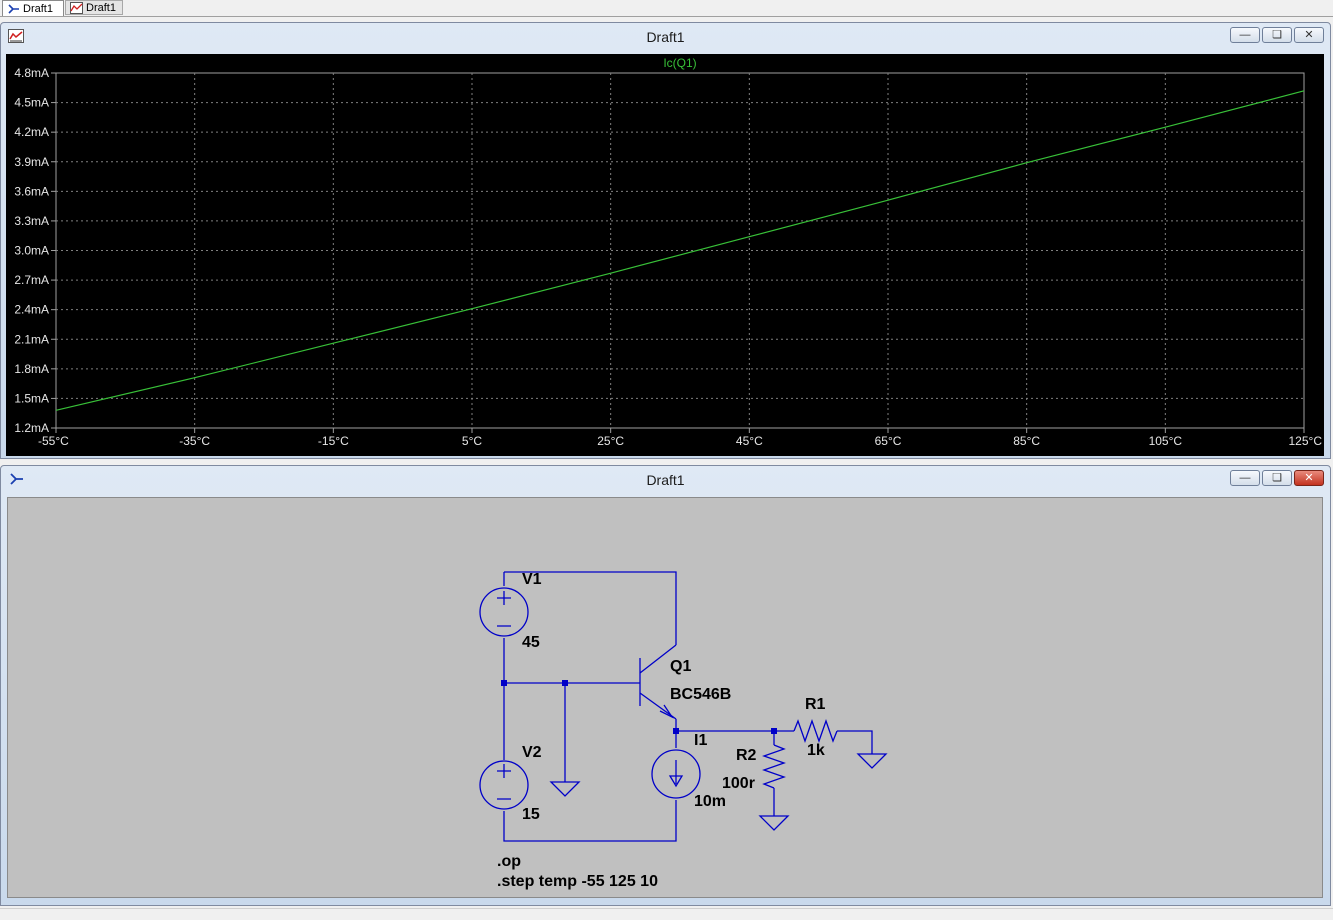 The width and height of the screenshot is (1333, 920). Describe the element at coordinates (532, 580) in the screenshot. I see `v1-label: V1` at that location.